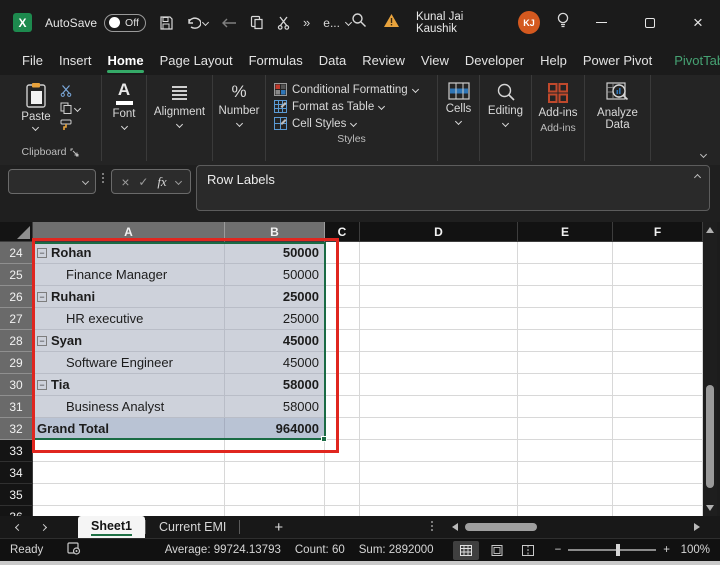 Image resolution: width=720 pixels, height=565 pixels. I want to click on vertical-scrollbar, so click(710, 369).